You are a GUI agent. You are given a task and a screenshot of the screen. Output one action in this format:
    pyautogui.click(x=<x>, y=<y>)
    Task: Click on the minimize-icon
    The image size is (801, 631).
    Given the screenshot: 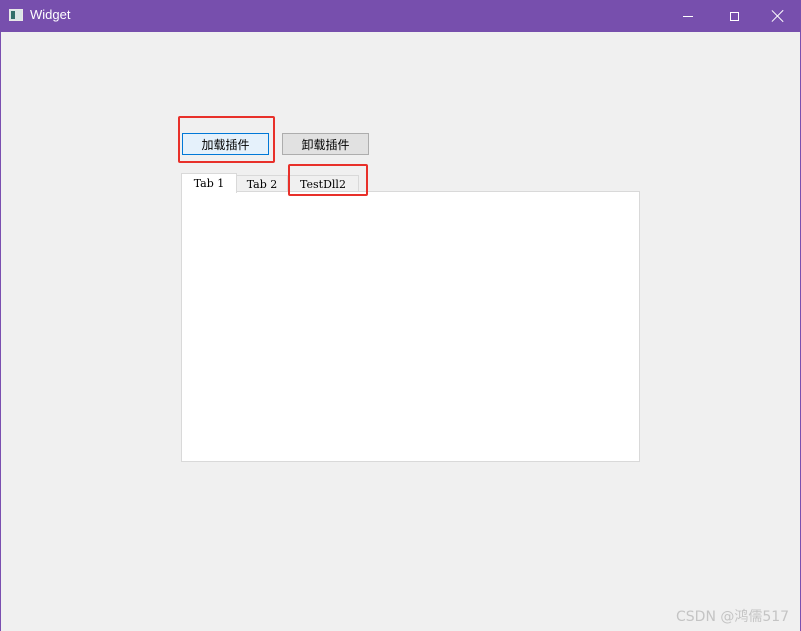 What is the action you would take?
    pyautogui.click(x=688, y=16)
    